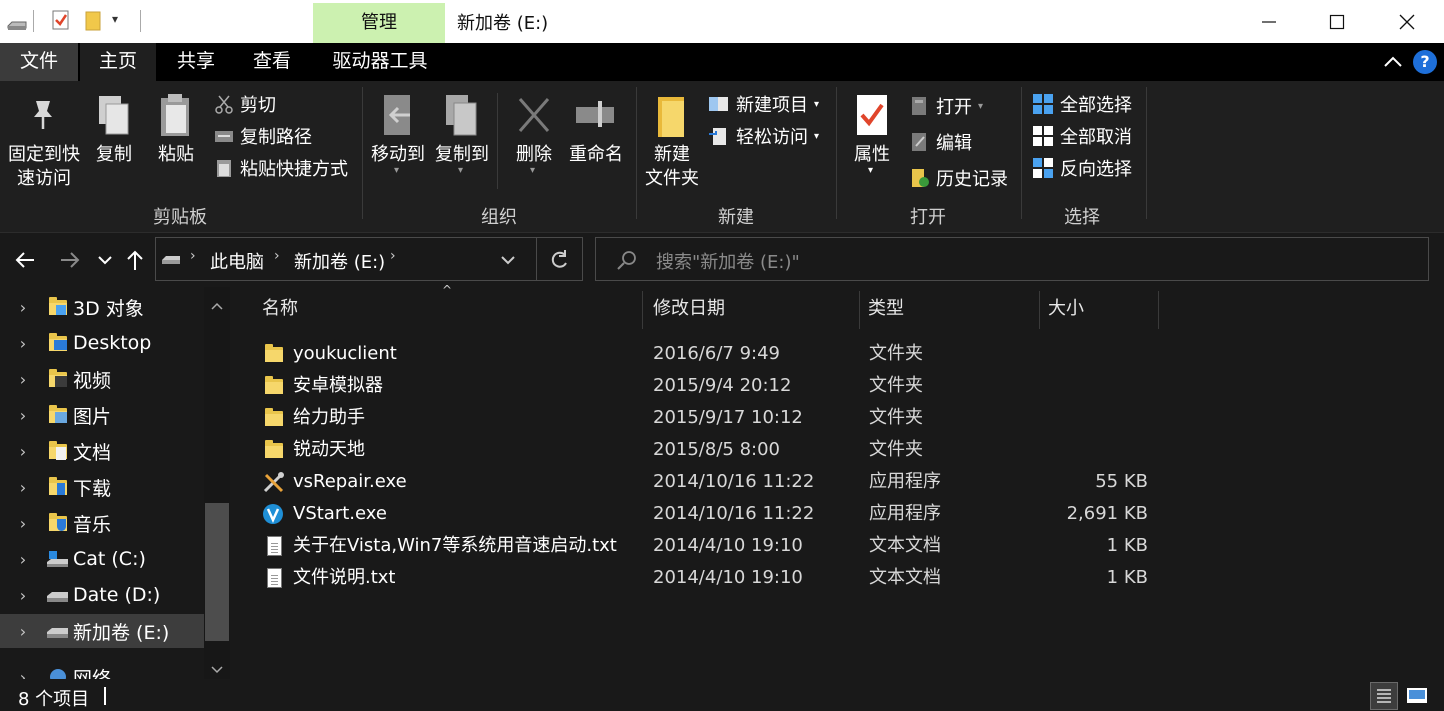 This screenshot has height=711, width=1444. Describe the element at coordinates (920, 178) in the screenshot. I see `history-icon` at that location.